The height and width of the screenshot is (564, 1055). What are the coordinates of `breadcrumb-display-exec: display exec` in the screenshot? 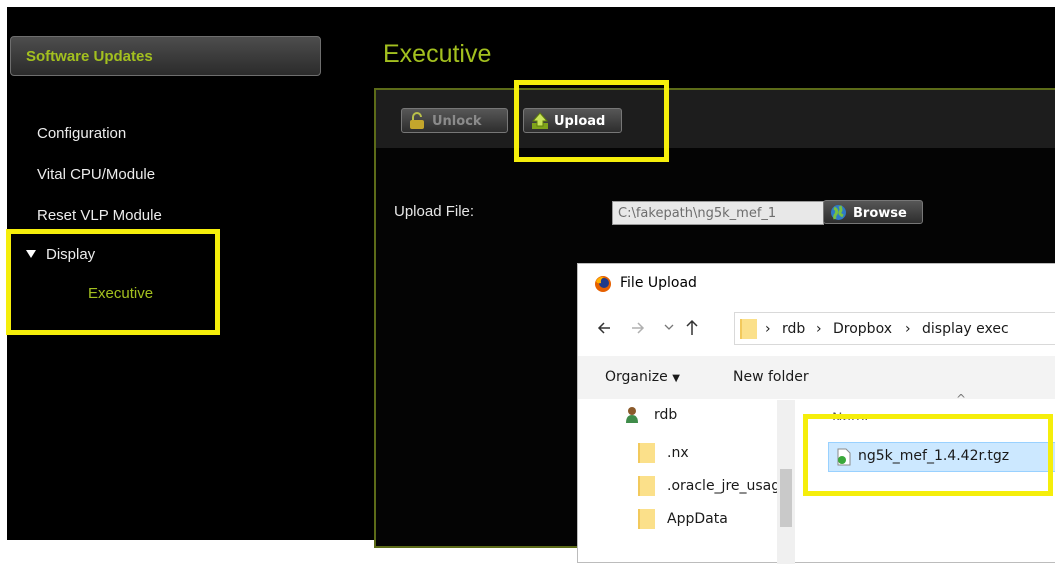 It's located at (965, 329).